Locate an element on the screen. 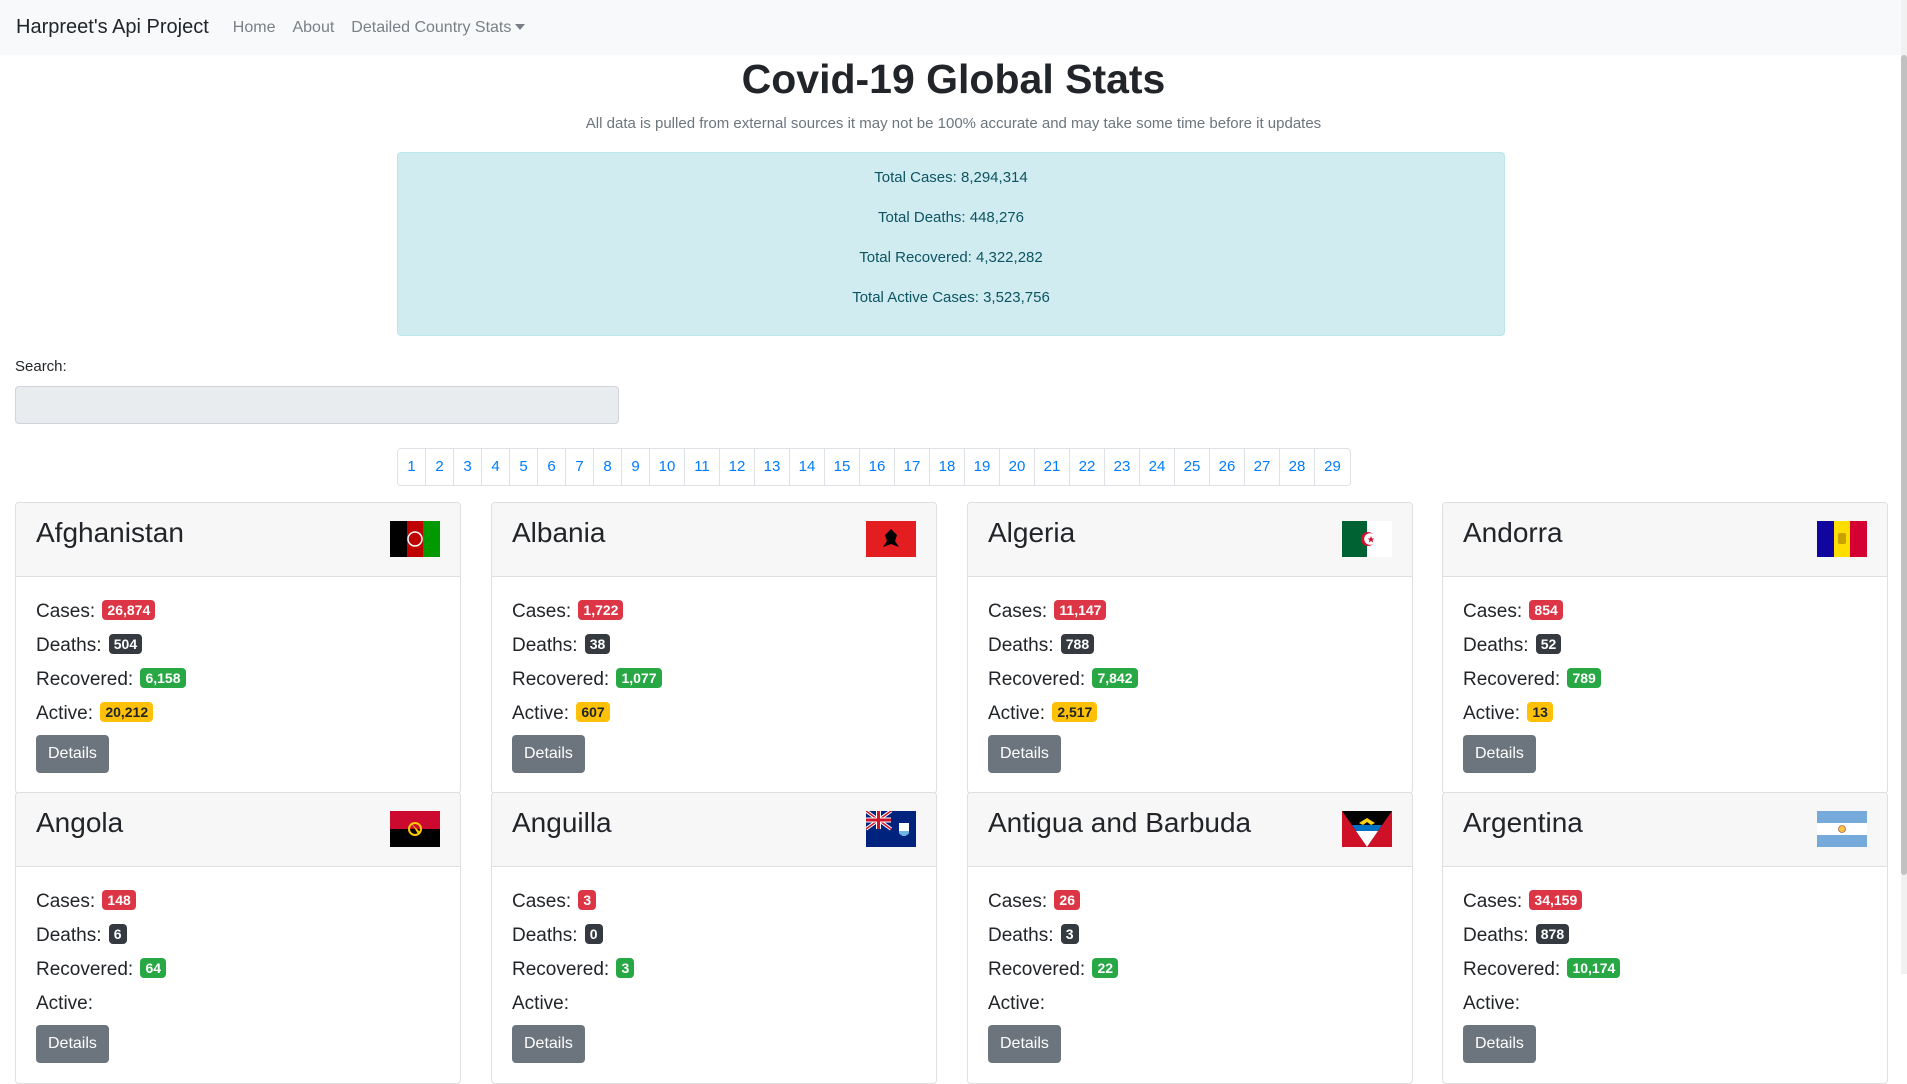 The height and width of the screenshot is (1084, 1907). page-link: 14 is located at coordinates (807, 467).